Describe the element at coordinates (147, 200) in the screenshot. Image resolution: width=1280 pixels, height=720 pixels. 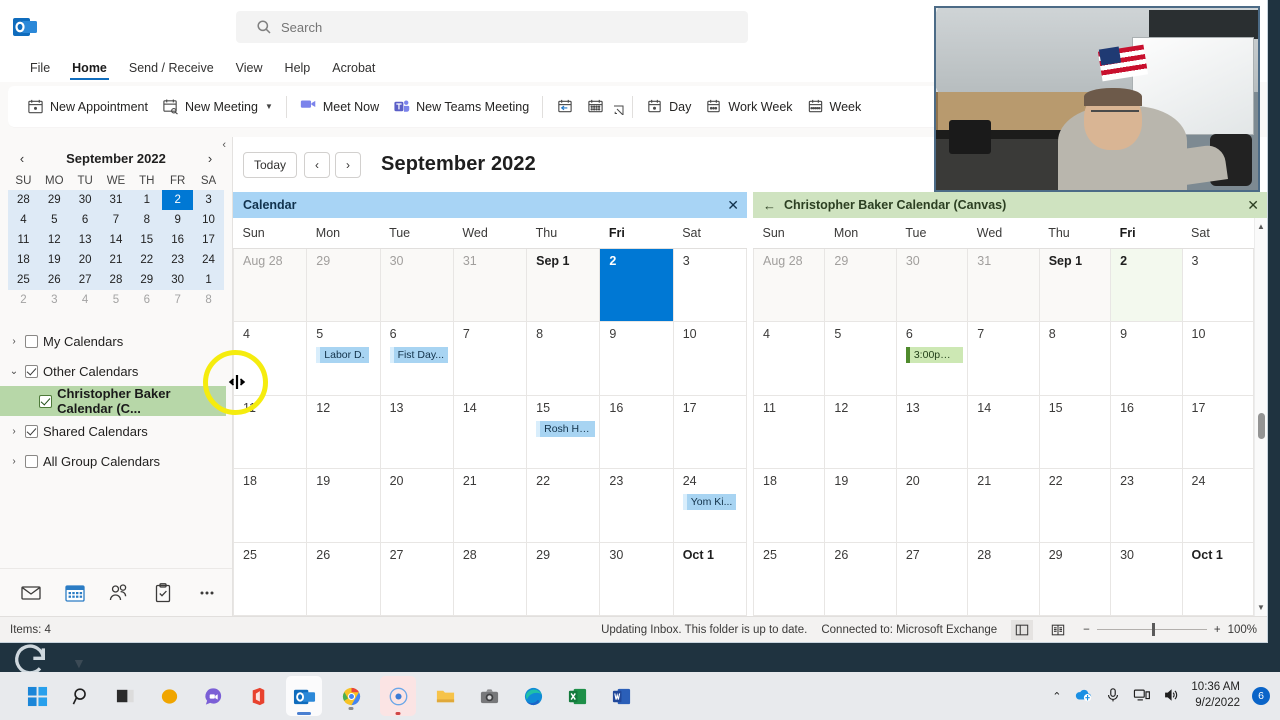
I see `mini-cal-day: 1` at that location.